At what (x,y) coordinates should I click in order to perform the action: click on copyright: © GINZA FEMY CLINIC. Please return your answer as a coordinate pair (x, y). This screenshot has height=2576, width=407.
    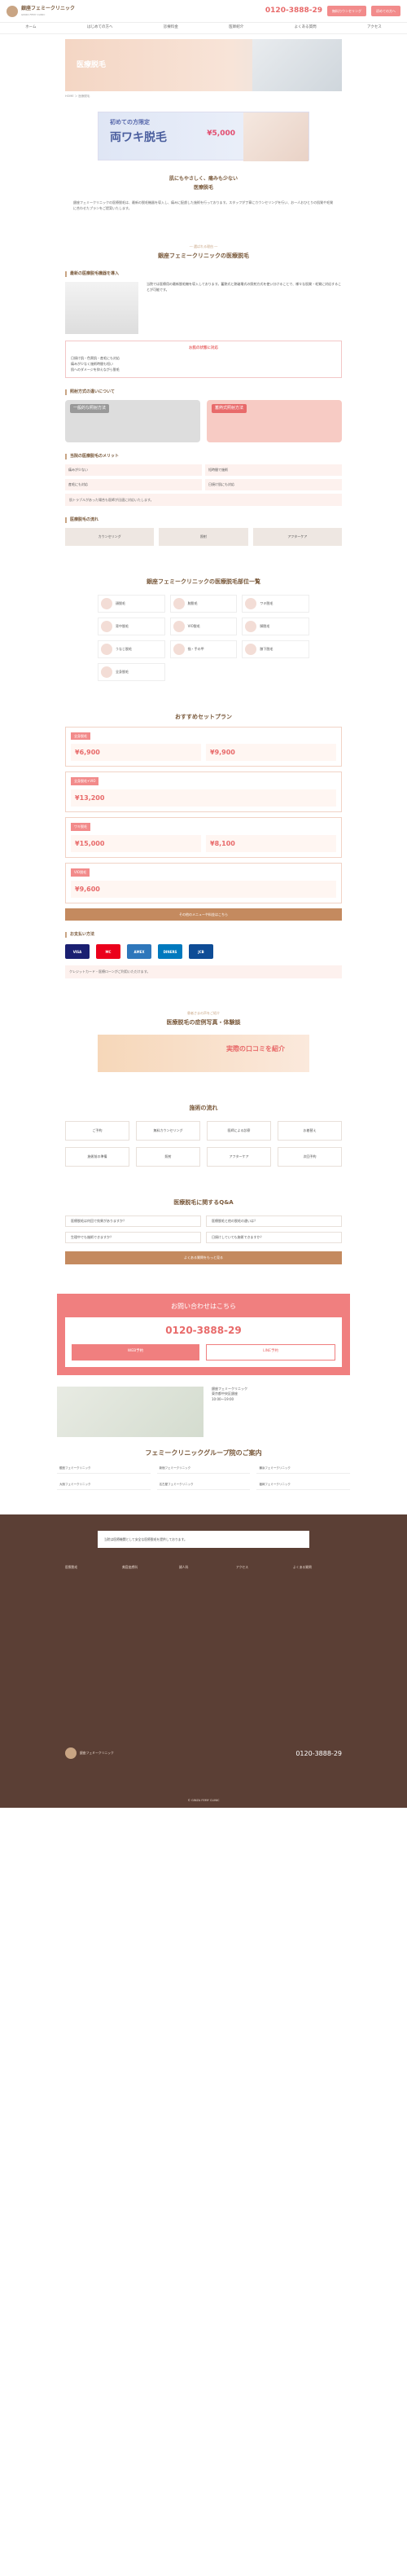
    Looking at the image, I should click on (203, 1800).